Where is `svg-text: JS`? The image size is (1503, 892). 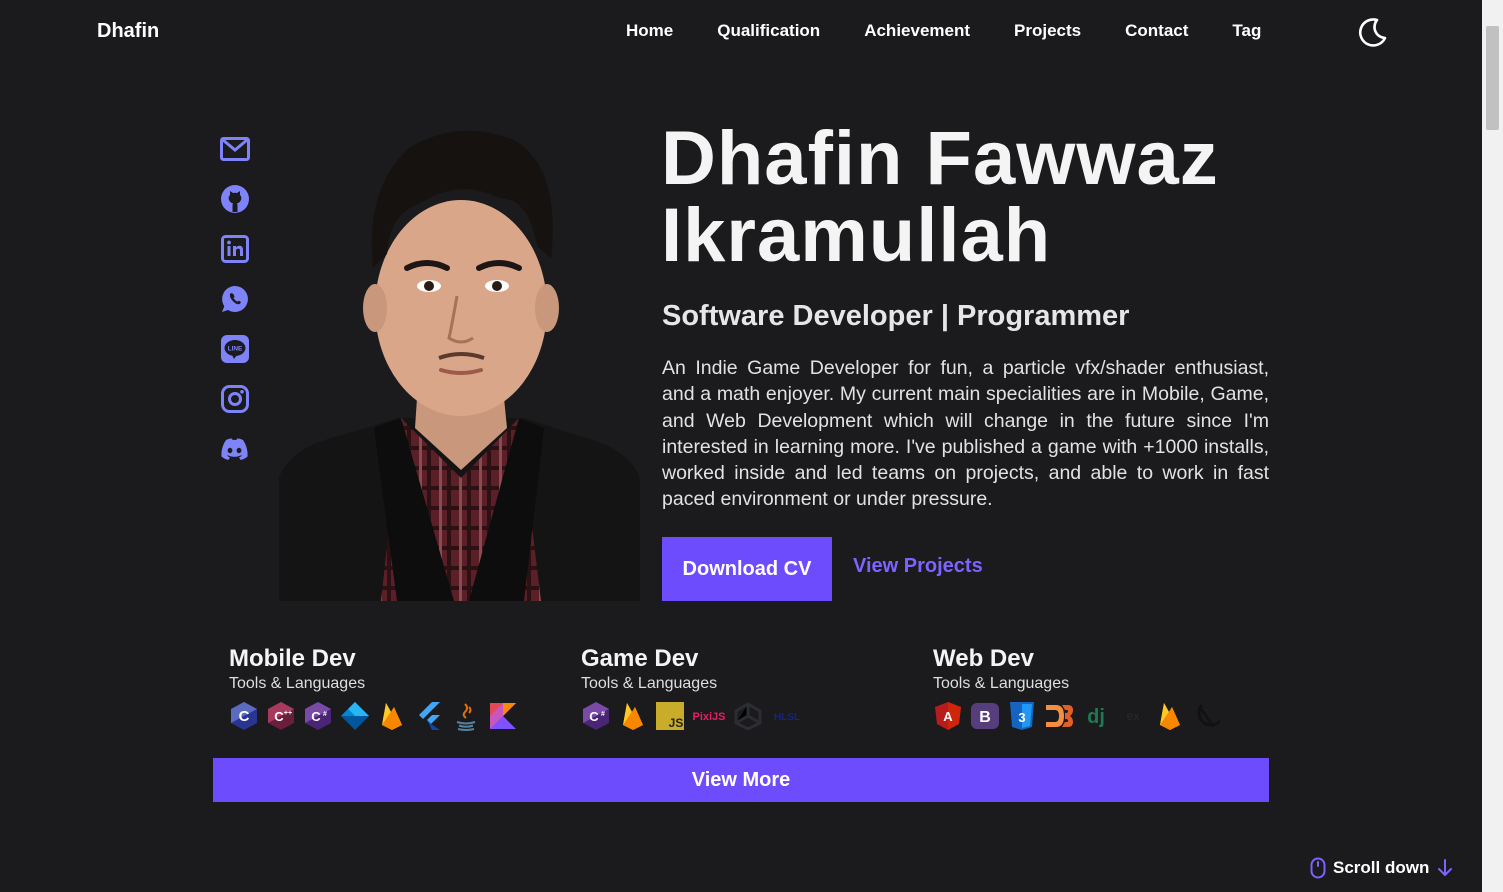
svg-text: JS is located at coordinates (676, 723).